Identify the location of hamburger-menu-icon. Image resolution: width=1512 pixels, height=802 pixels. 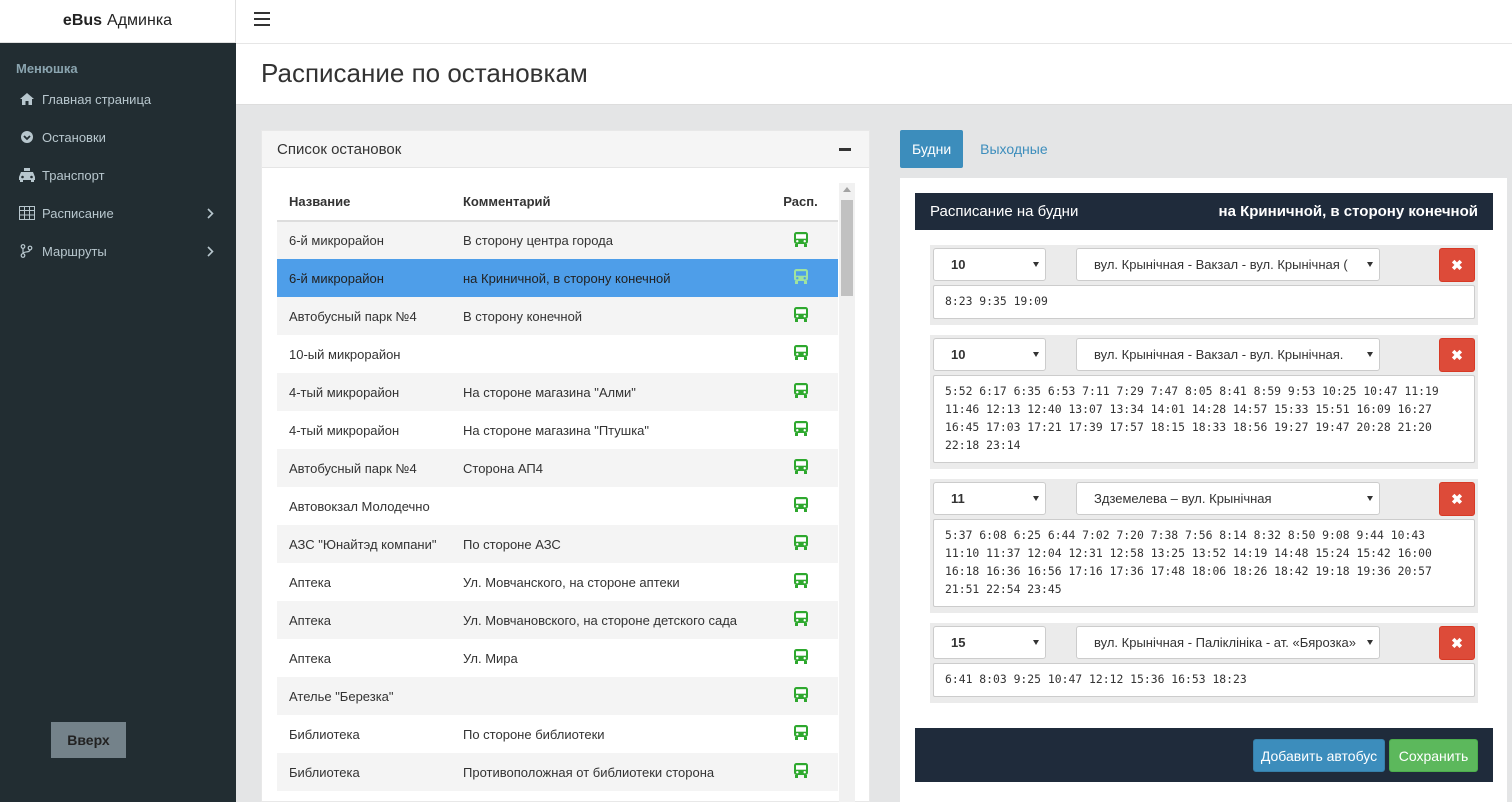
(262, 19).